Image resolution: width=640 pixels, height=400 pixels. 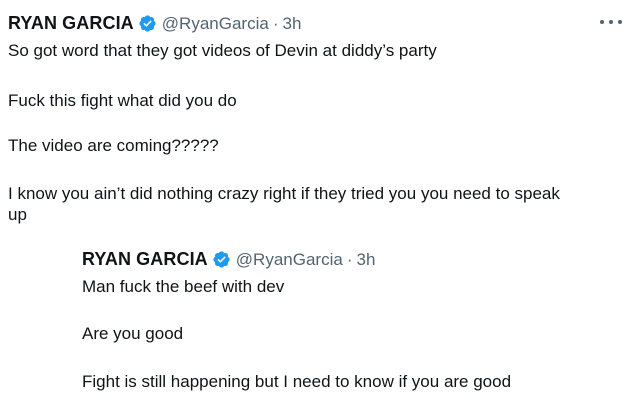 What do you see at coordinates (113, 145) in the screenshot?
I see `tweet-text-line: The video are coming?????` at bounding box center [113, 145].